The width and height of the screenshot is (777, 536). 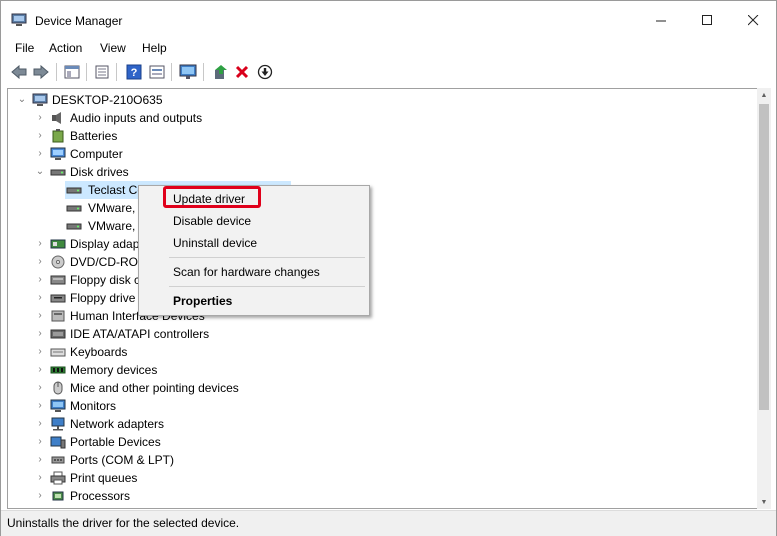 I want to click on menu-view: View, so click(x=113, y=48).